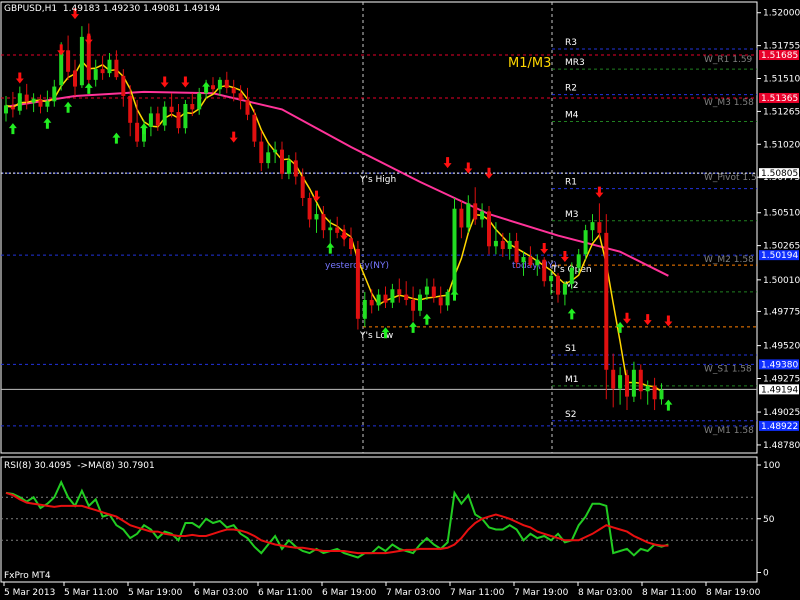 This screenshot has width=800, height=600. Describe the element at coordinates (779, 427) in the screenshot. I see `price-label-text: 1.48922` at that location.